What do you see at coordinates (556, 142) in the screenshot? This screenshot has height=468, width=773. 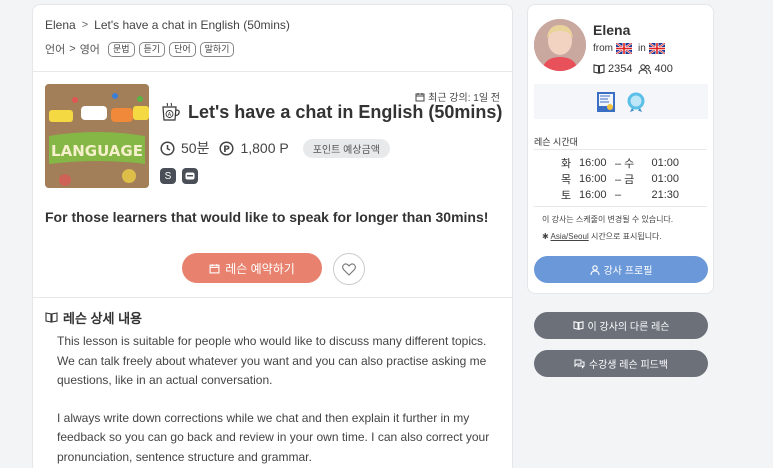 I see `schedule-heading: 레슨 시간대` at bounding box center [556, 142].